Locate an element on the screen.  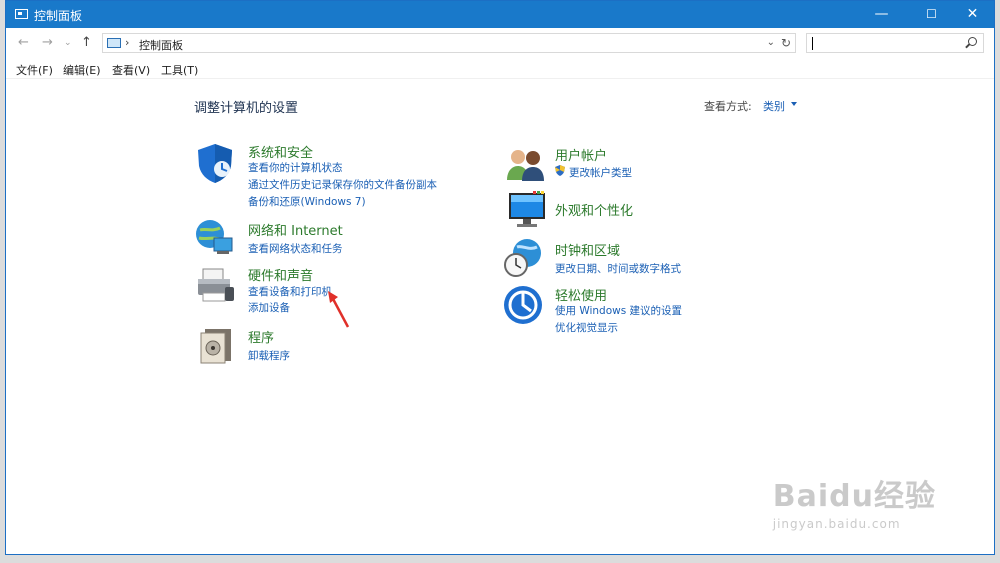
back-arrow-icon: ← is located at coordinates (23, 42).